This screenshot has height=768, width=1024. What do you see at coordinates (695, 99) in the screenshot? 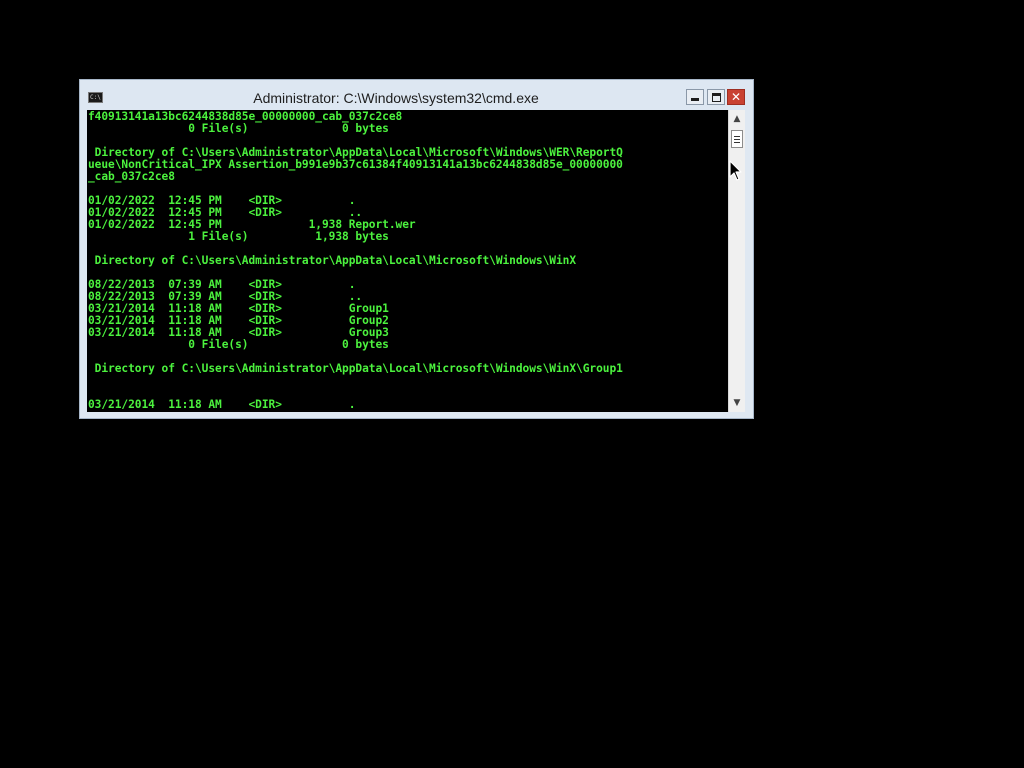
I see `minimize-icon` at bounding box center [695, 99].